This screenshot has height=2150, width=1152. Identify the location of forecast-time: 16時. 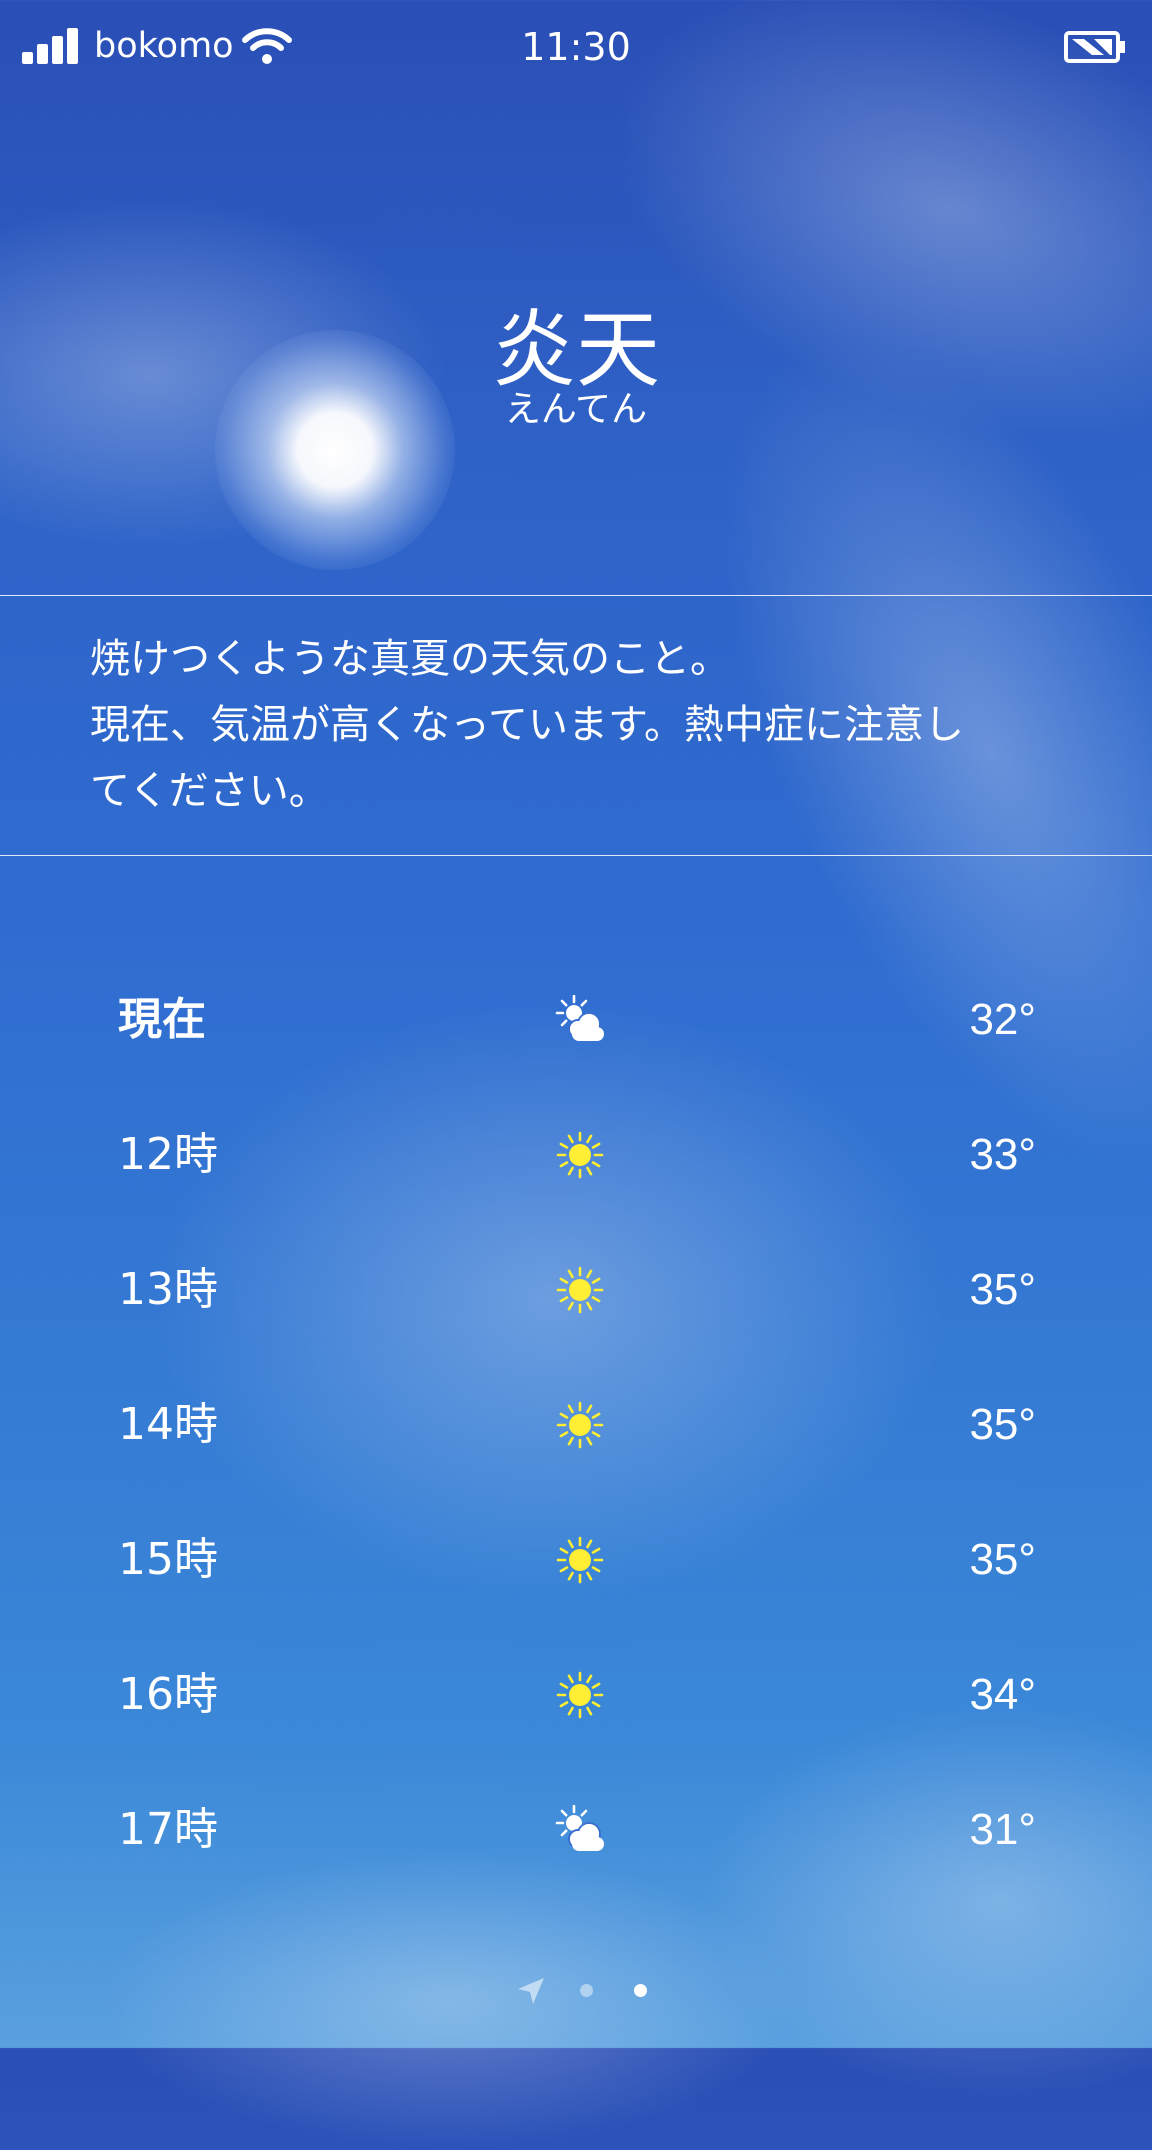
(168, 1694).